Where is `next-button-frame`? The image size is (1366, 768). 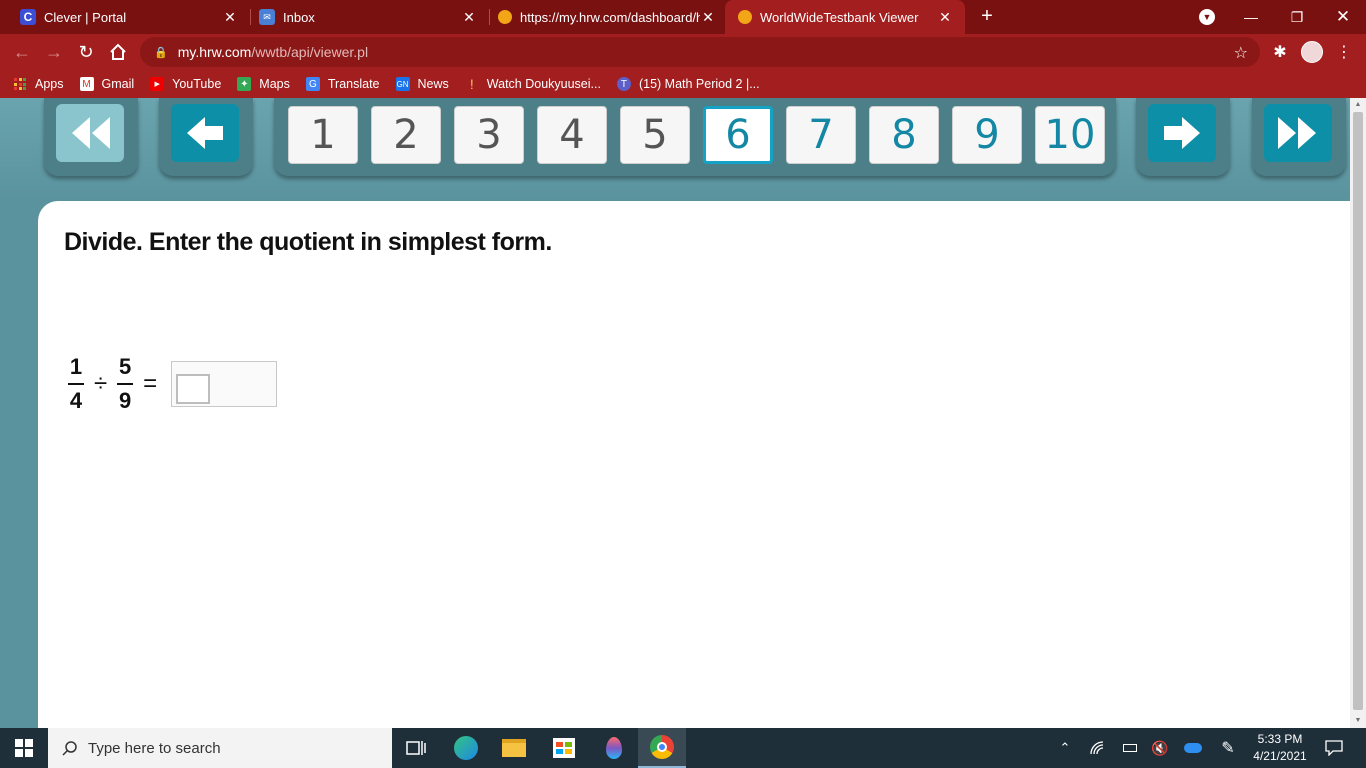
next-button-frame is located at coordinates (1183, 137).